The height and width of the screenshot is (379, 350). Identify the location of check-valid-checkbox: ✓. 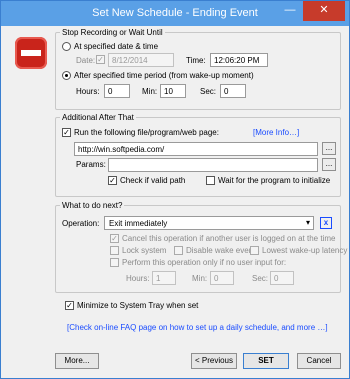
(112, 180).